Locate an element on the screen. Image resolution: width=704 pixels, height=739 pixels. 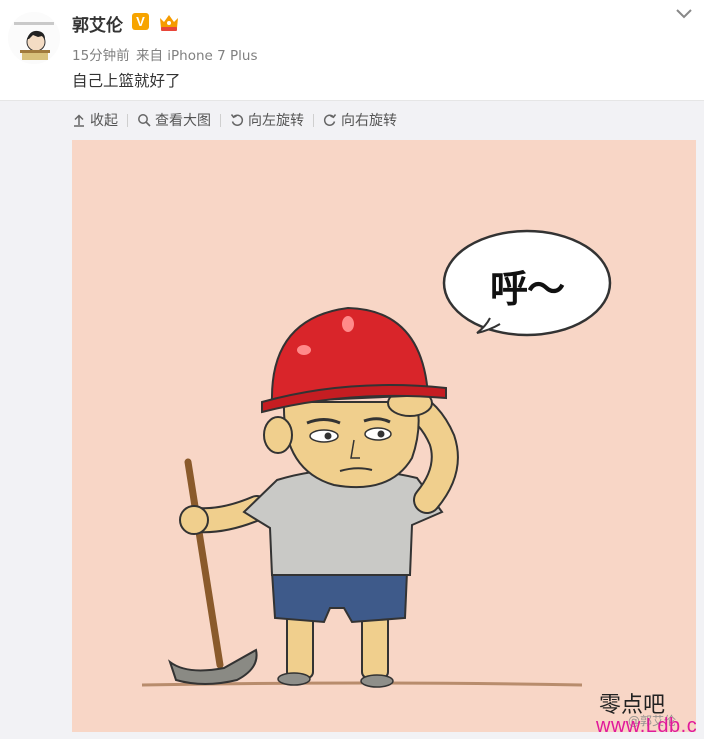
view-large-label: 查看大图 is located at coordinates (183, 121).